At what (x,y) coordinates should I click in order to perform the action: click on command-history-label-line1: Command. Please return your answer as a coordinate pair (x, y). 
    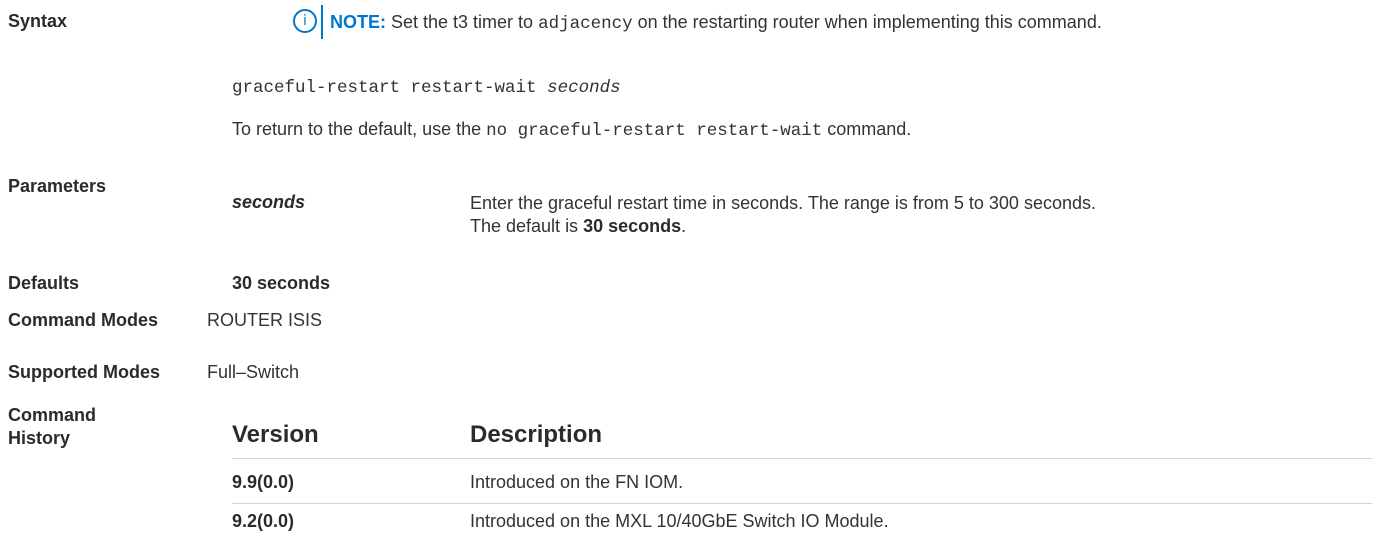
    Looking at the image, I should click on (52, 415).